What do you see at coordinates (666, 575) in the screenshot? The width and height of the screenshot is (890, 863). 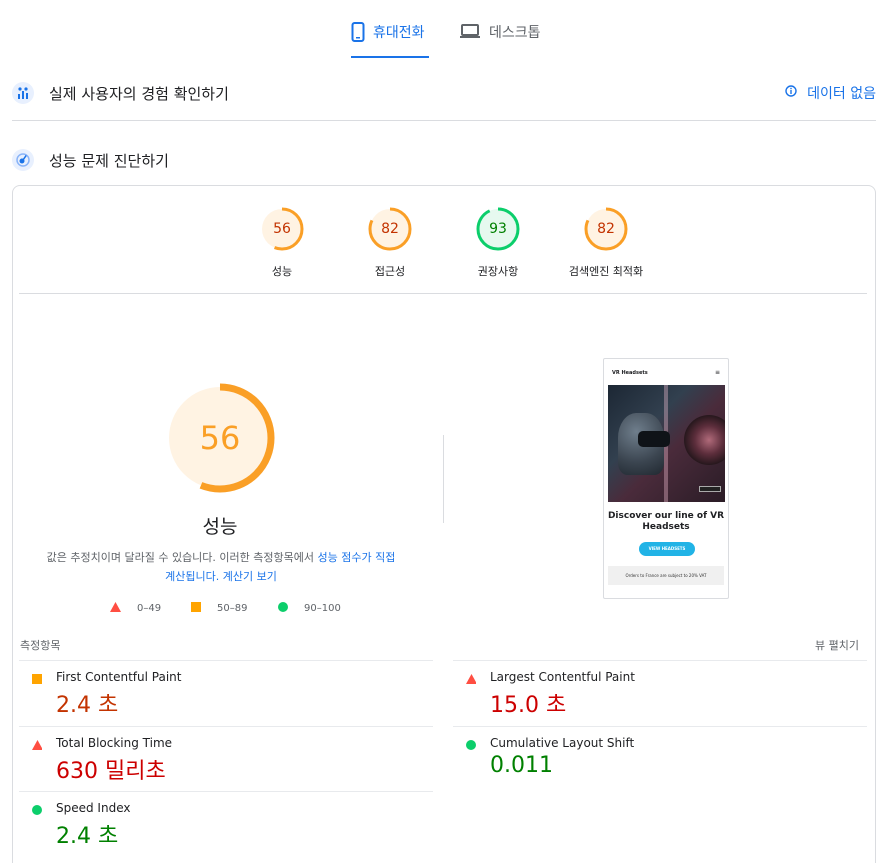 I see `screenshot-note: Orders to France are subject to 20% VAT` at bounding box center [666, 575].